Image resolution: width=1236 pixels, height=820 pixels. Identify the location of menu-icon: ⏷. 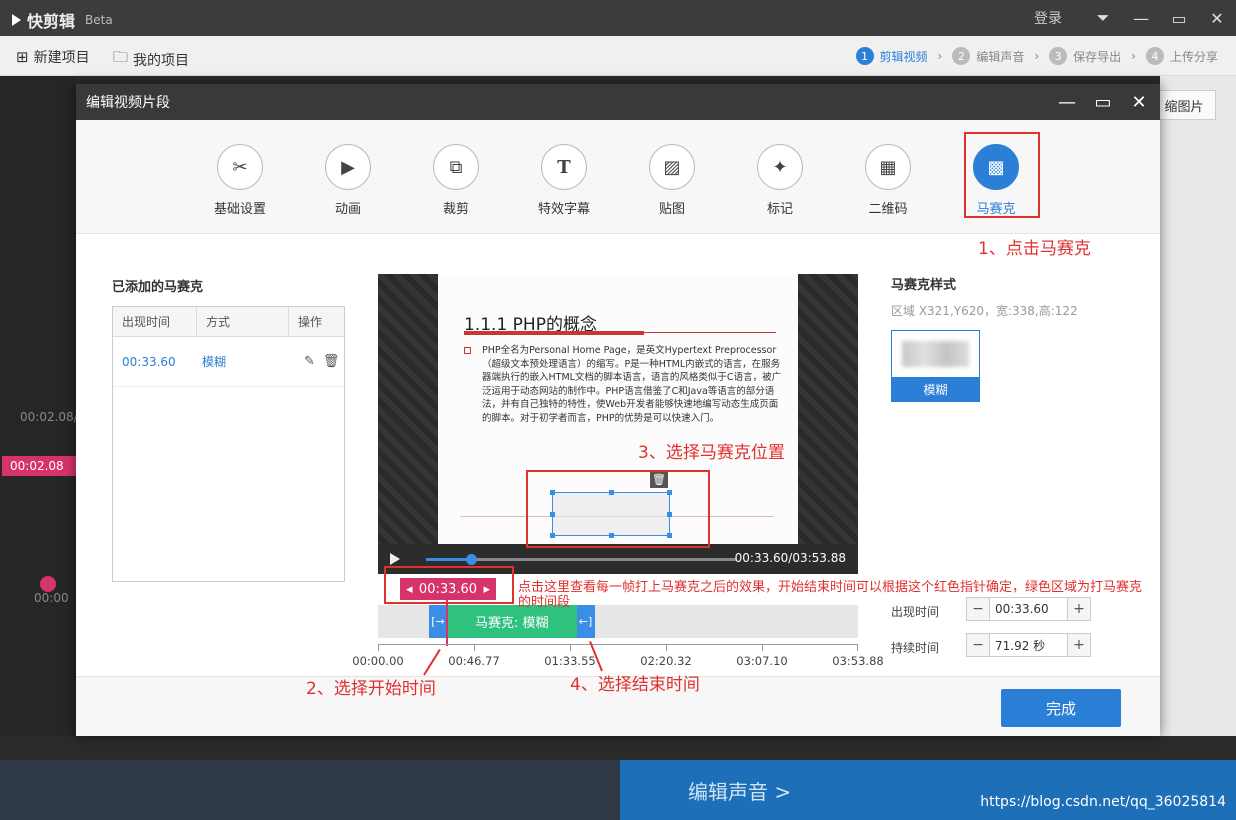
(1103, 18).